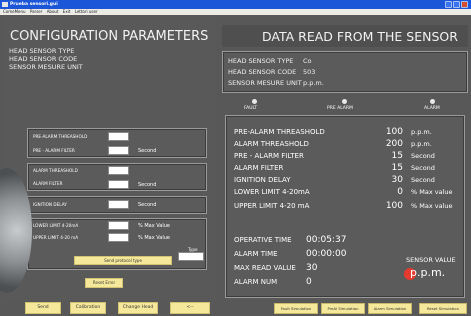 Image resolution: width=471 pixels, height=316 pixels. What do you see at coordinates (360, 36) in the screenshot?
I see `data-title: DATA READ FROM THE SENSOR` at bounding box center [360, 36].